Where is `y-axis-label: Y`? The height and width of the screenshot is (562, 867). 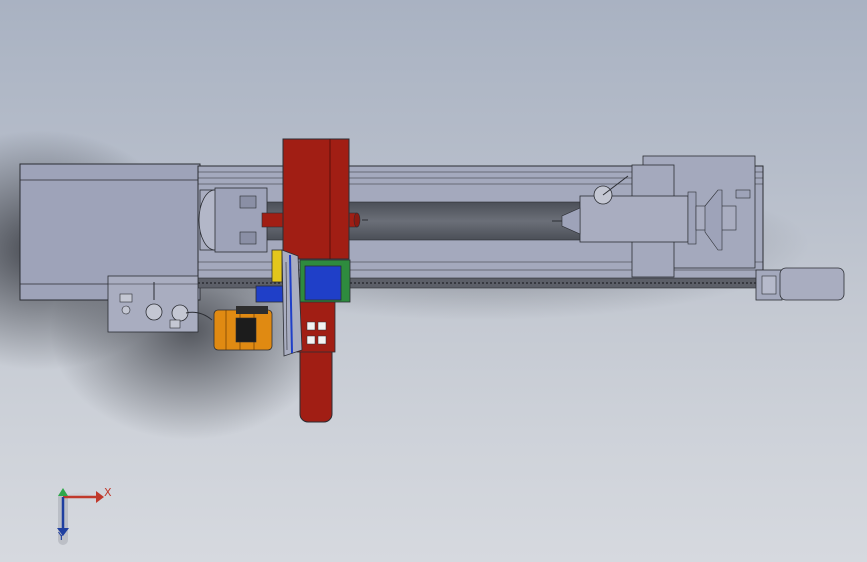 y-axis-label: Y is located at coordinates (61, 536).